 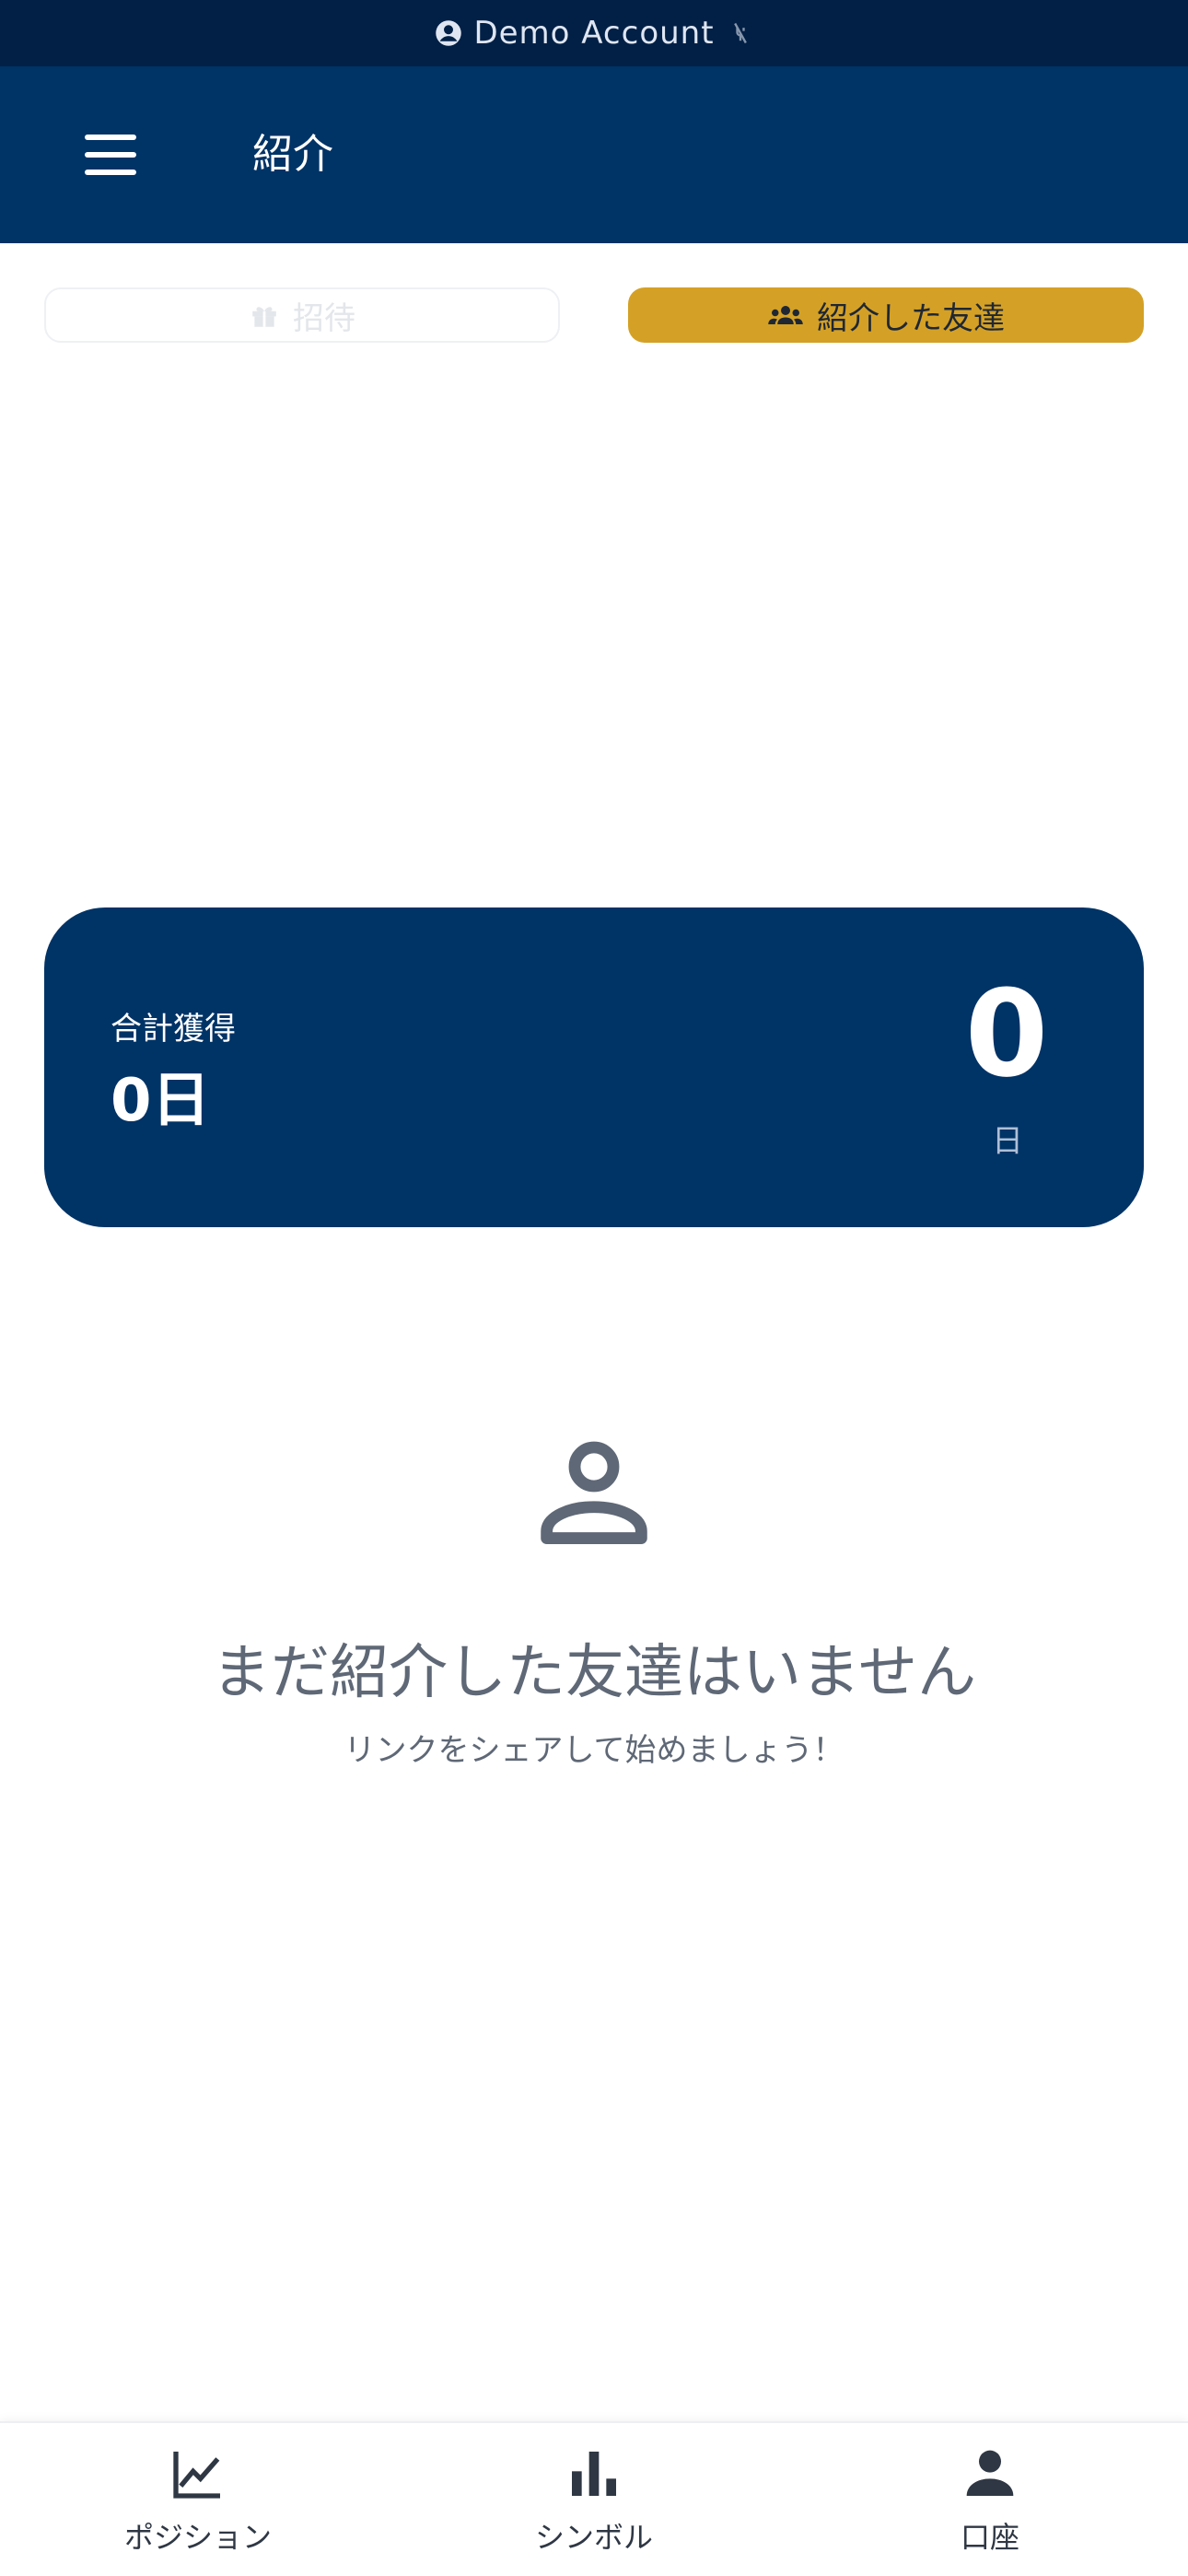 I want to click on empty-state-title: まだ紹介した友達はいません, so click(x=594, y=1673).